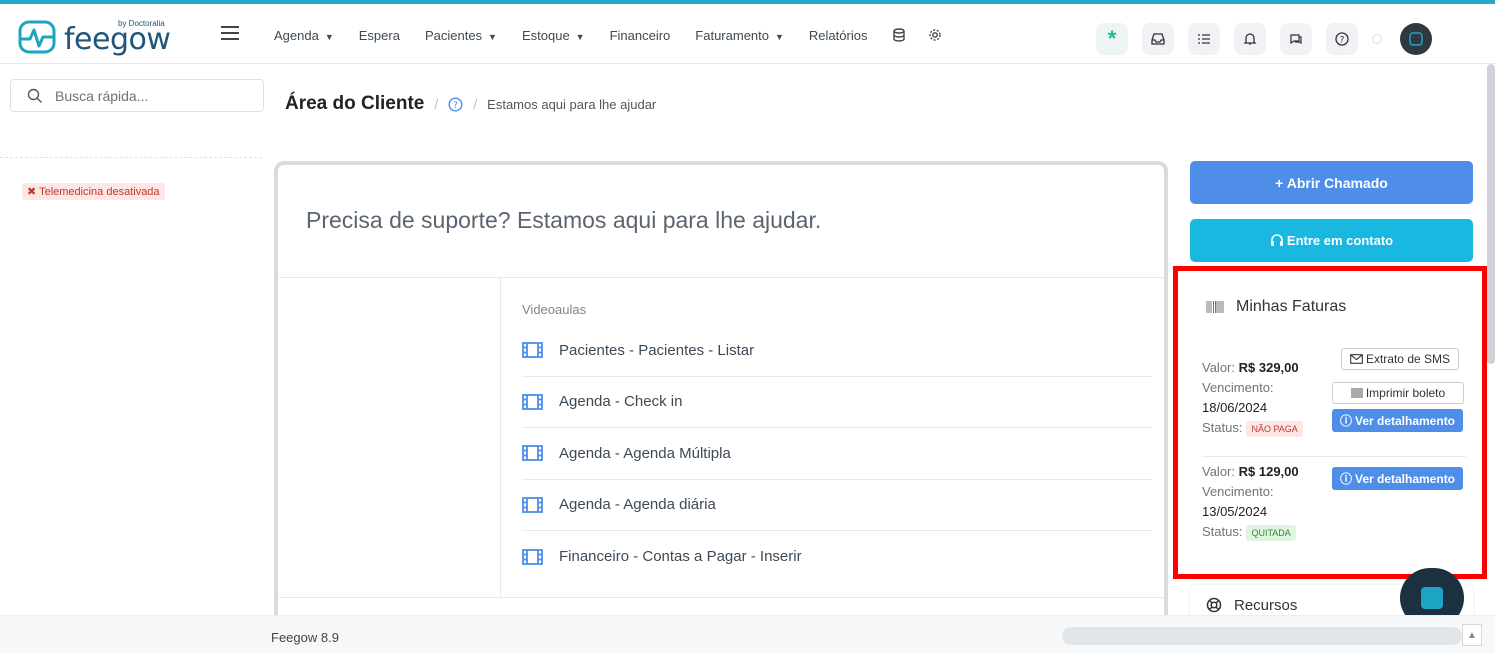  What do you see at coordinates (1356, 359) in the screenshot?
I see `envelope-icon` at bounding box center [1356, 359].